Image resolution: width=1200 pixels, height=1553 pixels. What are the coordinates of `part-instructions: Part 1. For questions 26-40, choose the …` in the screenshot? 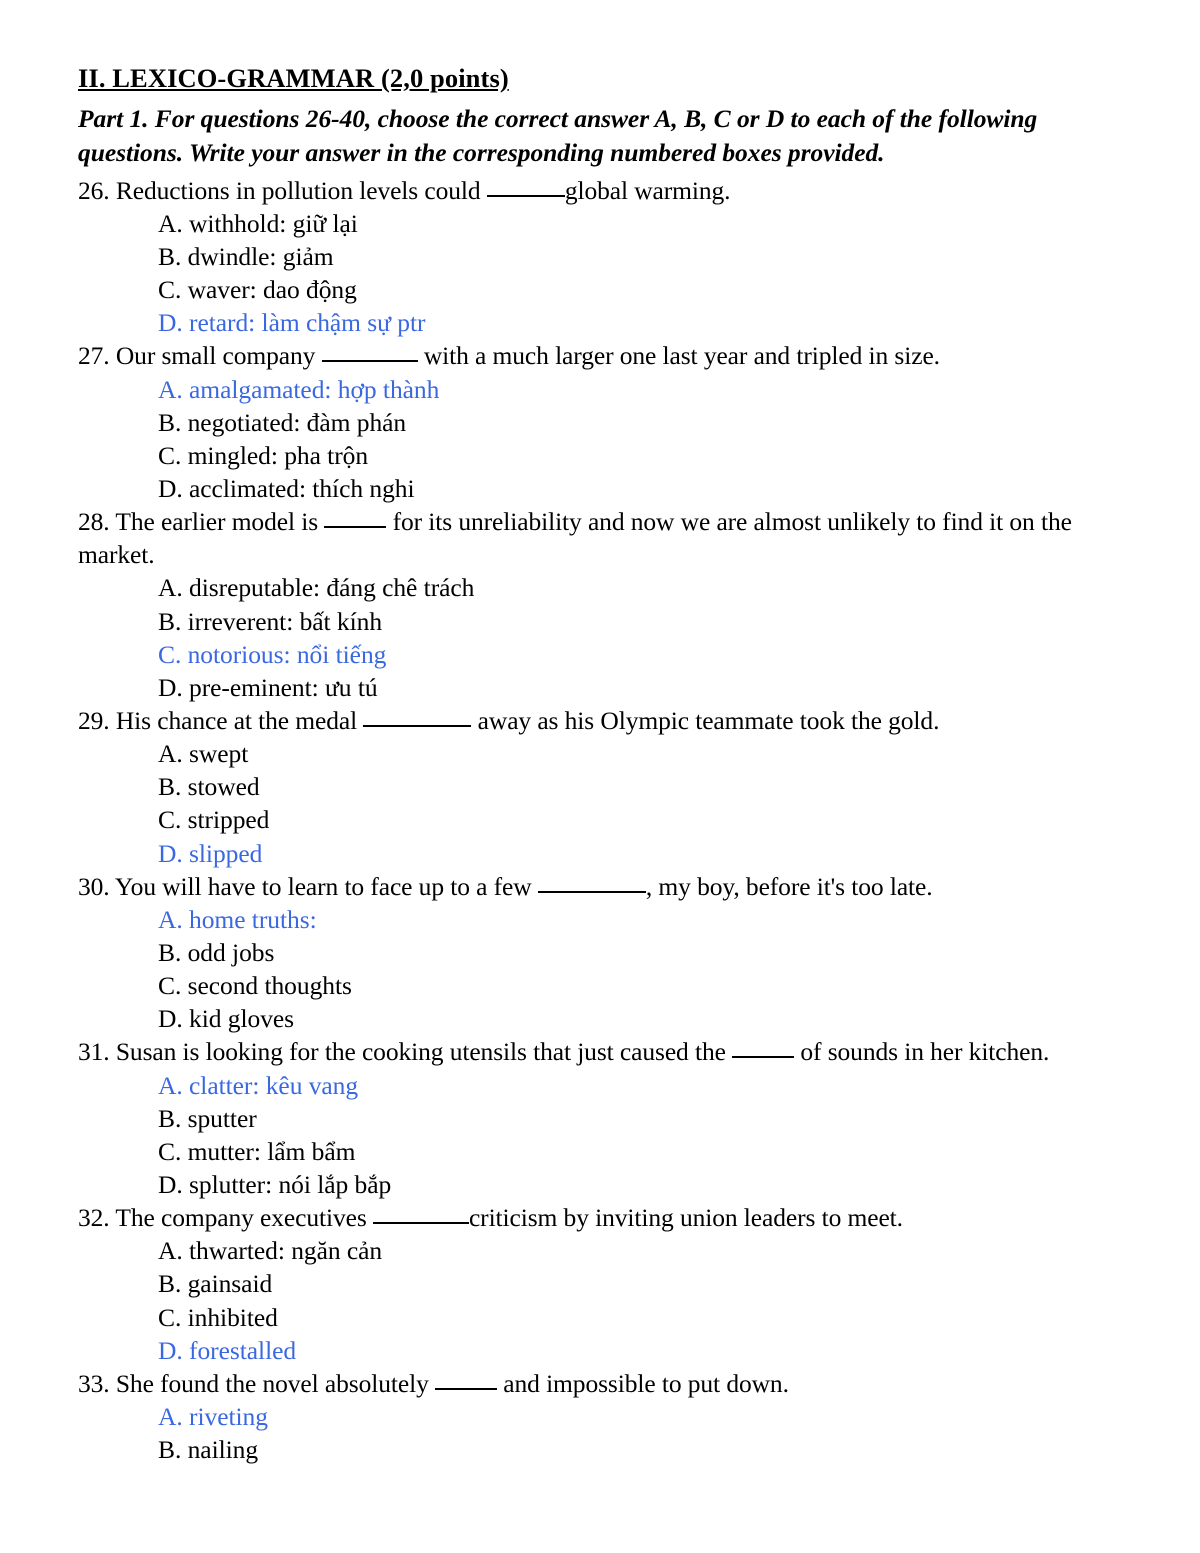 It's located at (558, 135).